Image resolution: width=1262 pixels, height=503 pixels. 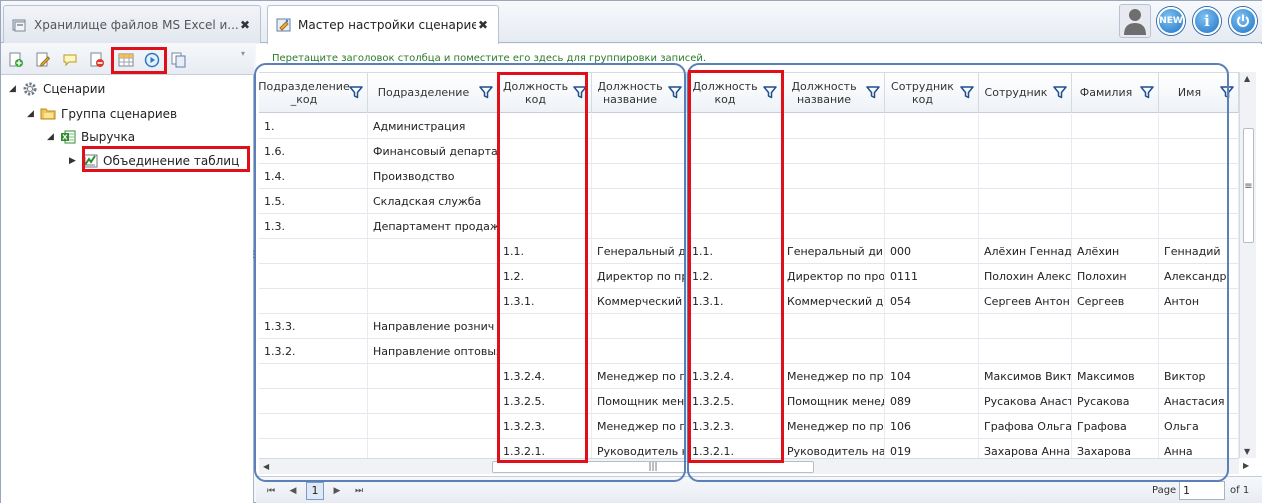 I want to click on table-cell: Руководитель н, so click(x=639, y=448).